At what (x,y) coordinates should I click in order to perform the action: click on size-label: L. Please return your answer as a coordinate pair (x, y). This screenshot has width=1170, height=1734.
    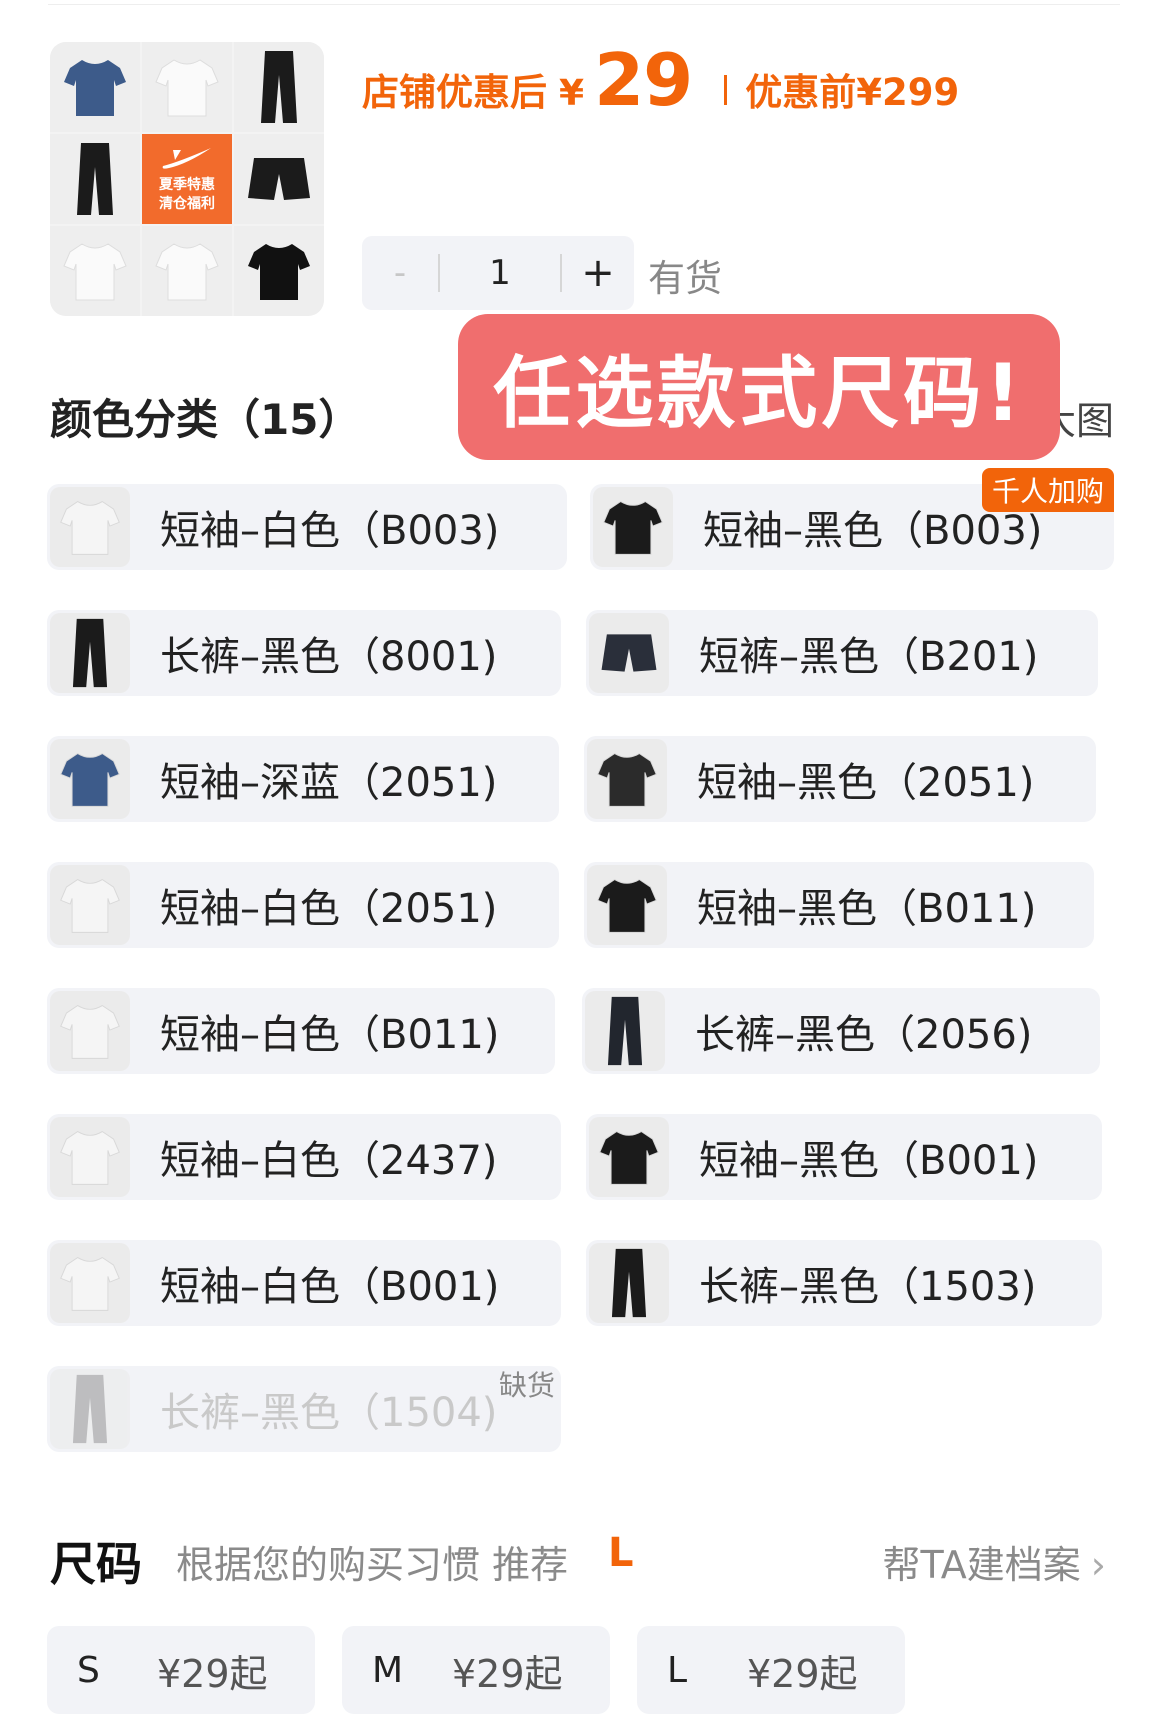
    Looking at the image, I should click on (677, 1670).